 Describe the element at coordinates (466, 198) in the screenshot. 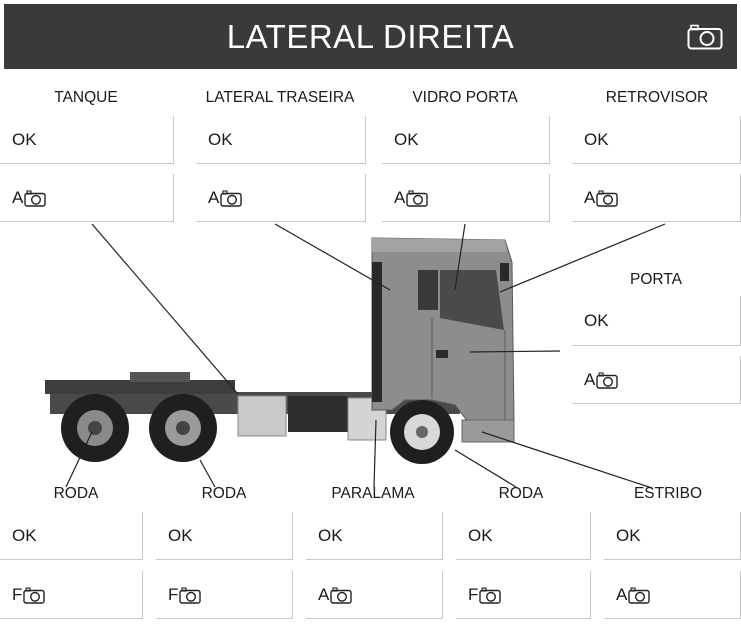

I see `vidro-porta-photo-button: A` at that location.